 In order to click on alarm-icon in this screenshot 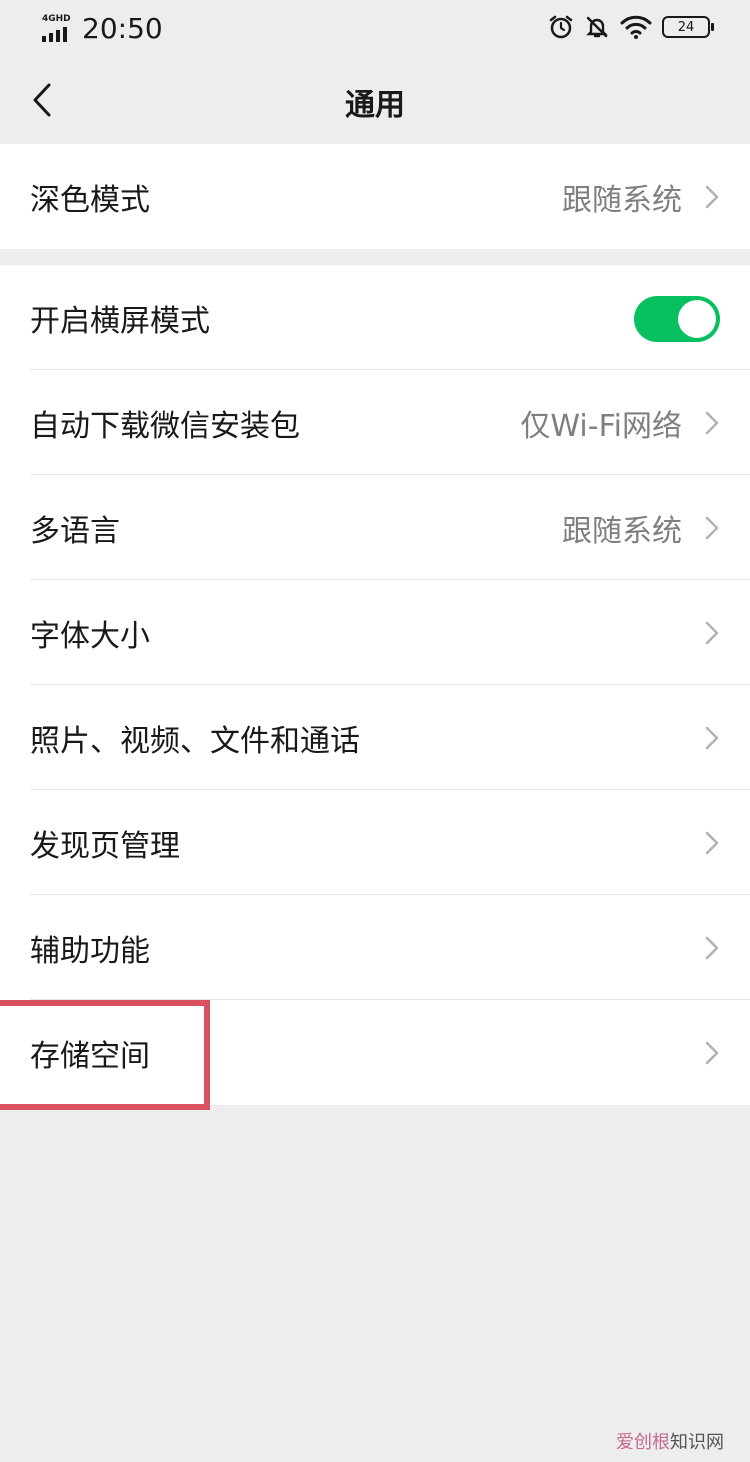, I will do `click(561, 27)`.